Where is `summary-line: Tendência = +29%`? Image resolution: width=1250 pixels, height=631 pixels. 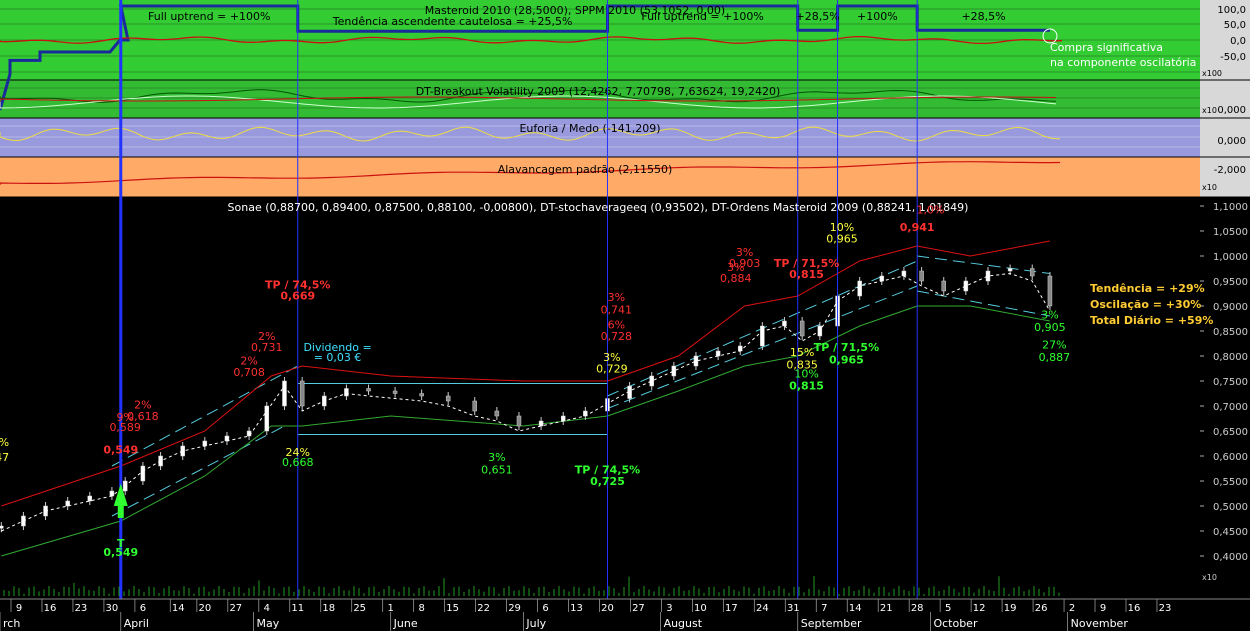
summary-line: Tendência = +29% is located at coordinates (1147, 288).